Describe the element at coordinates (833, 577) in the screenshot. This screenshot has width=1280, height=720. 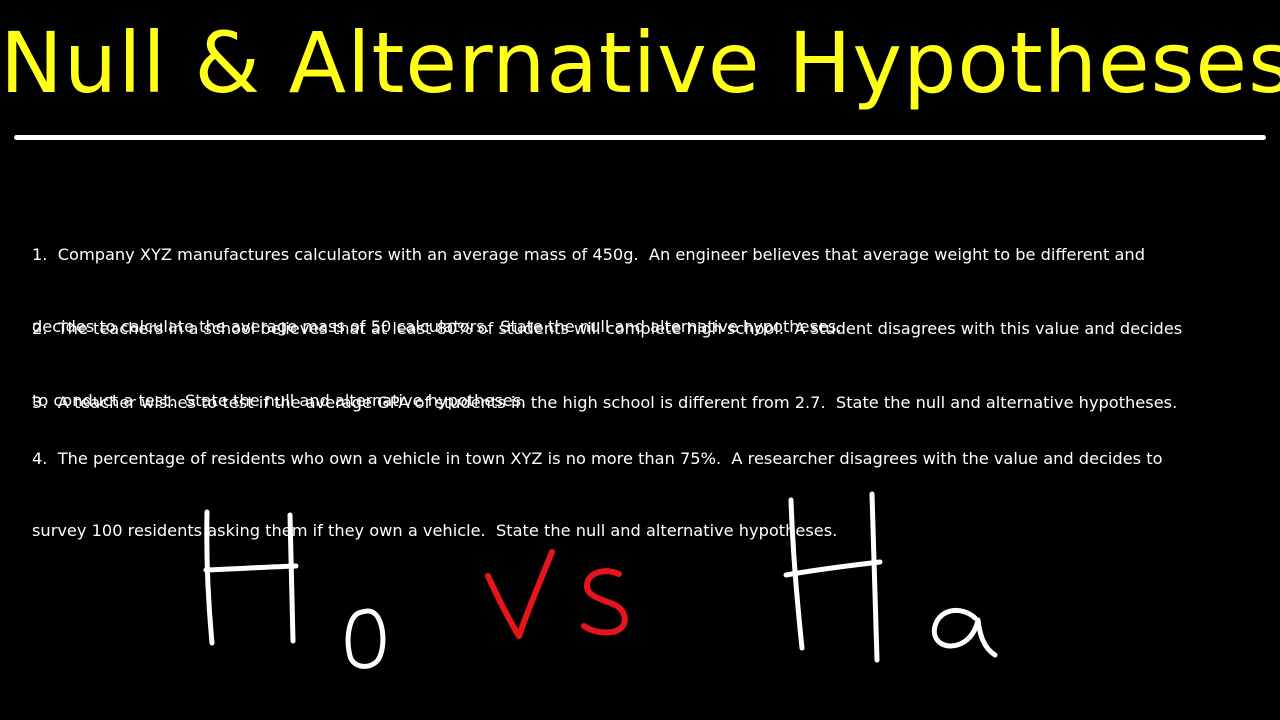
I see `handwritten-h-right` at that location.